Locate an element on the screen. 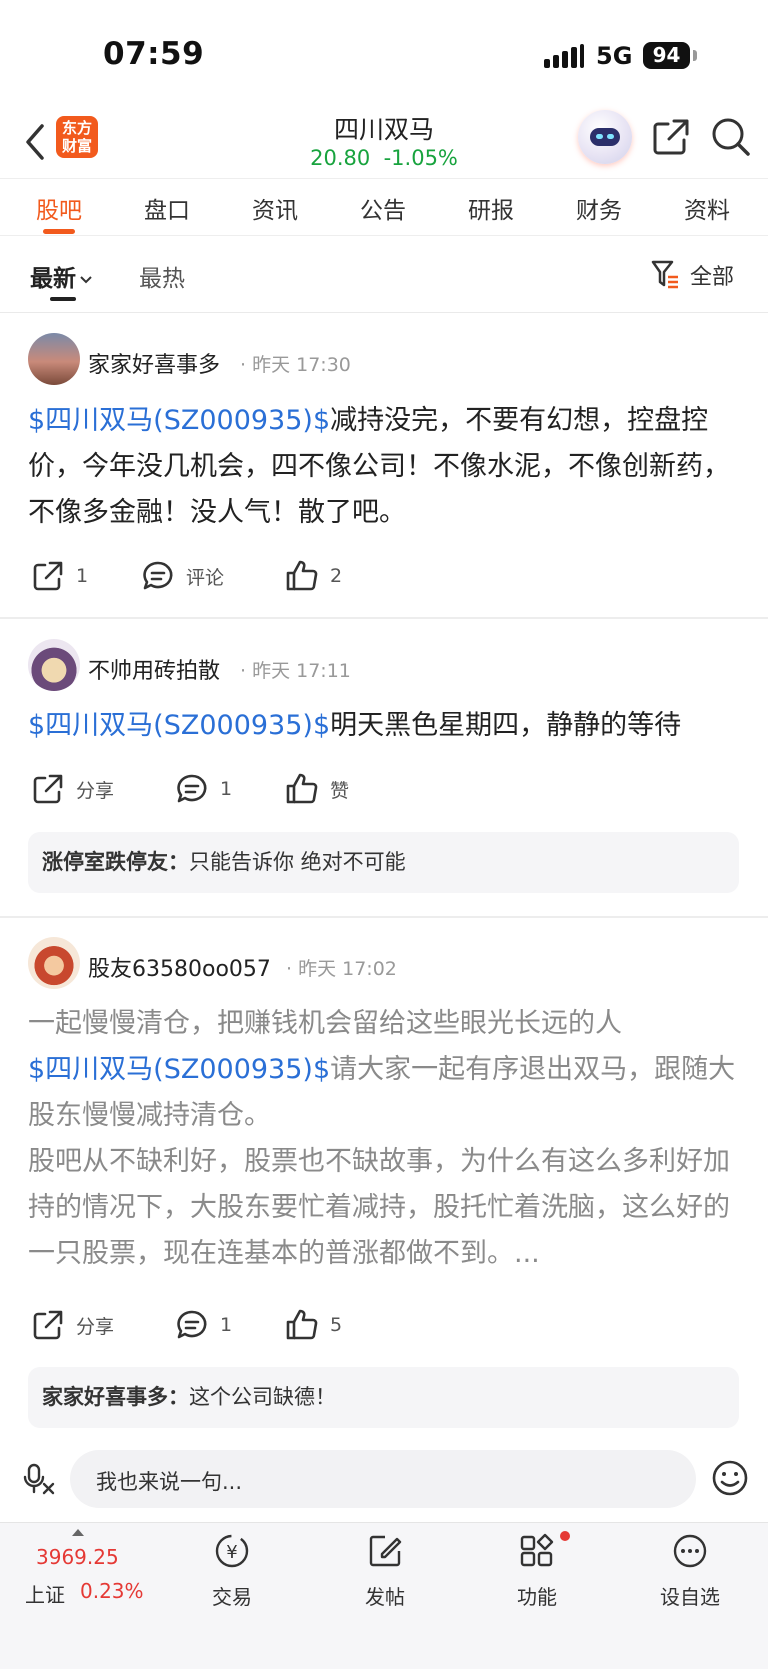  ai-assistant-icon is located at coordinates (605, 137).